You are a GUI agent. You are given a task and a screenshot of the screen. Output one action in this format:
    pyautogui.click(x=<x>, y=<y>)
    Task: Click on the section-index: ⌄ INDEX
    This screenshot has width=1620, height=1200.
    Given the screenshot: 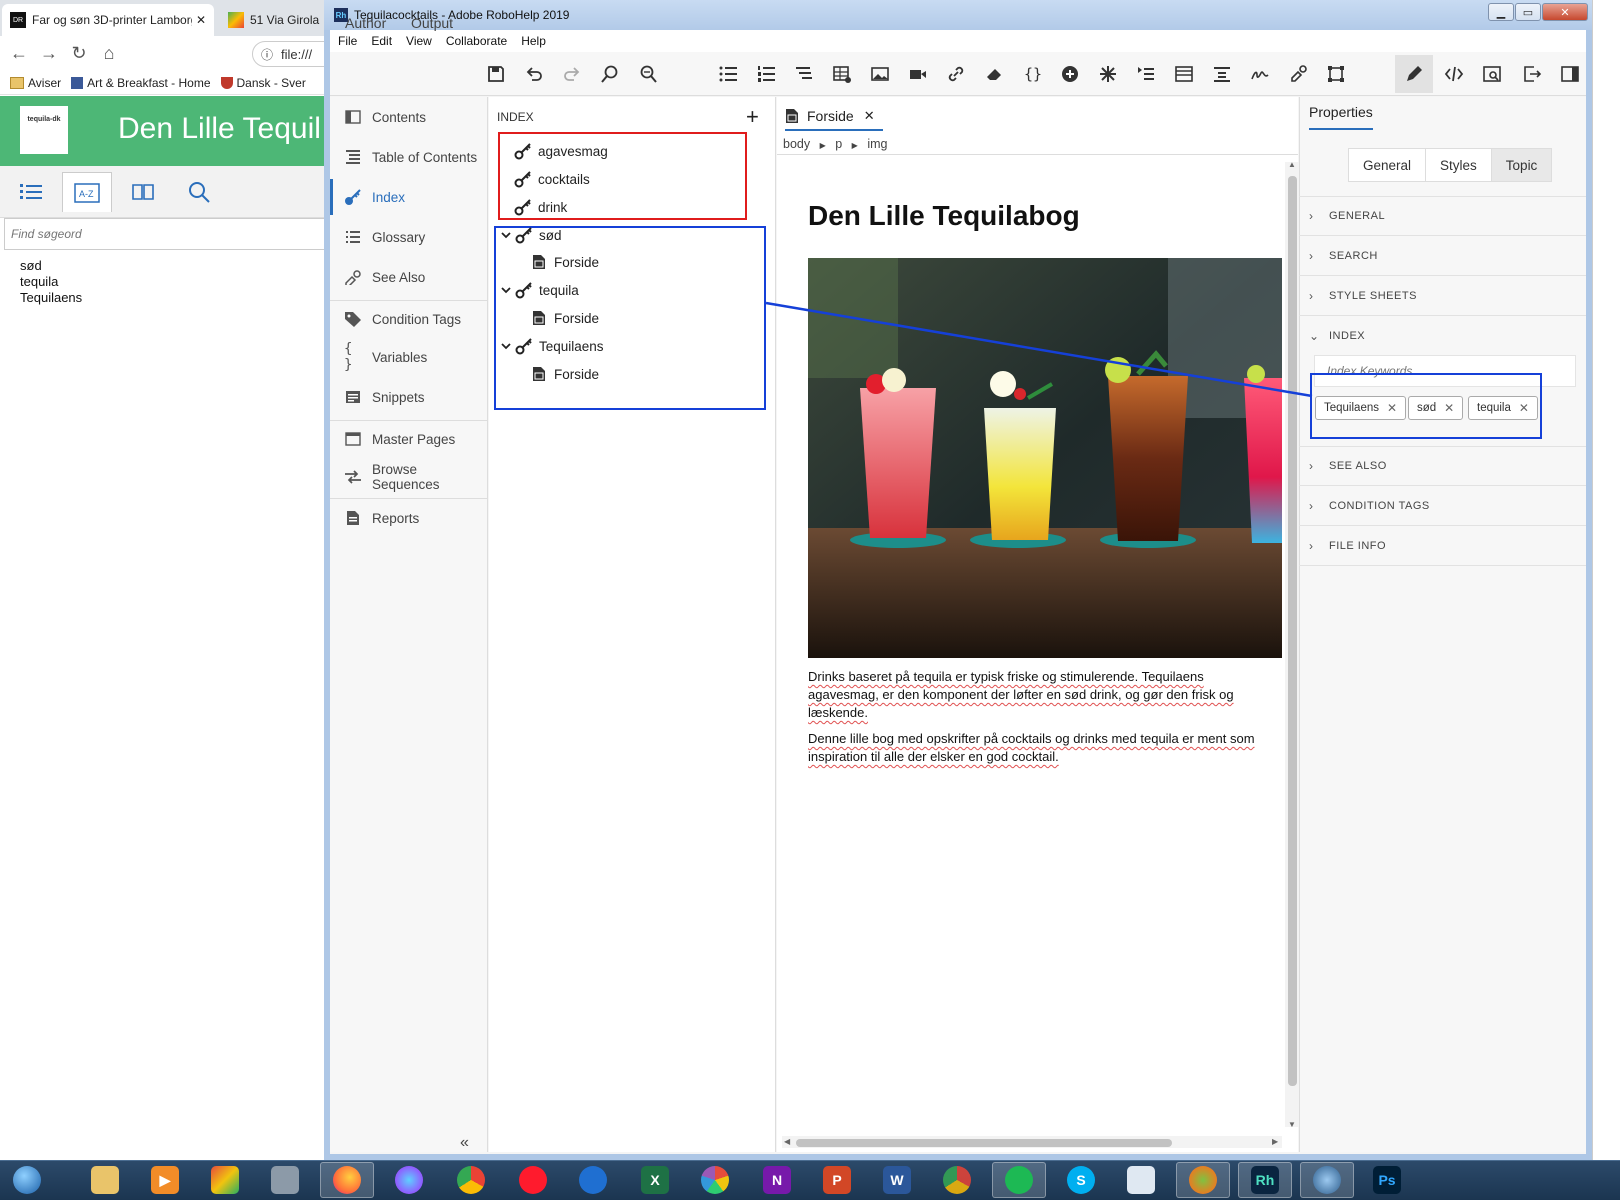 What is the action you would take?
    pyautogui.click(x=1442, y=336)
    